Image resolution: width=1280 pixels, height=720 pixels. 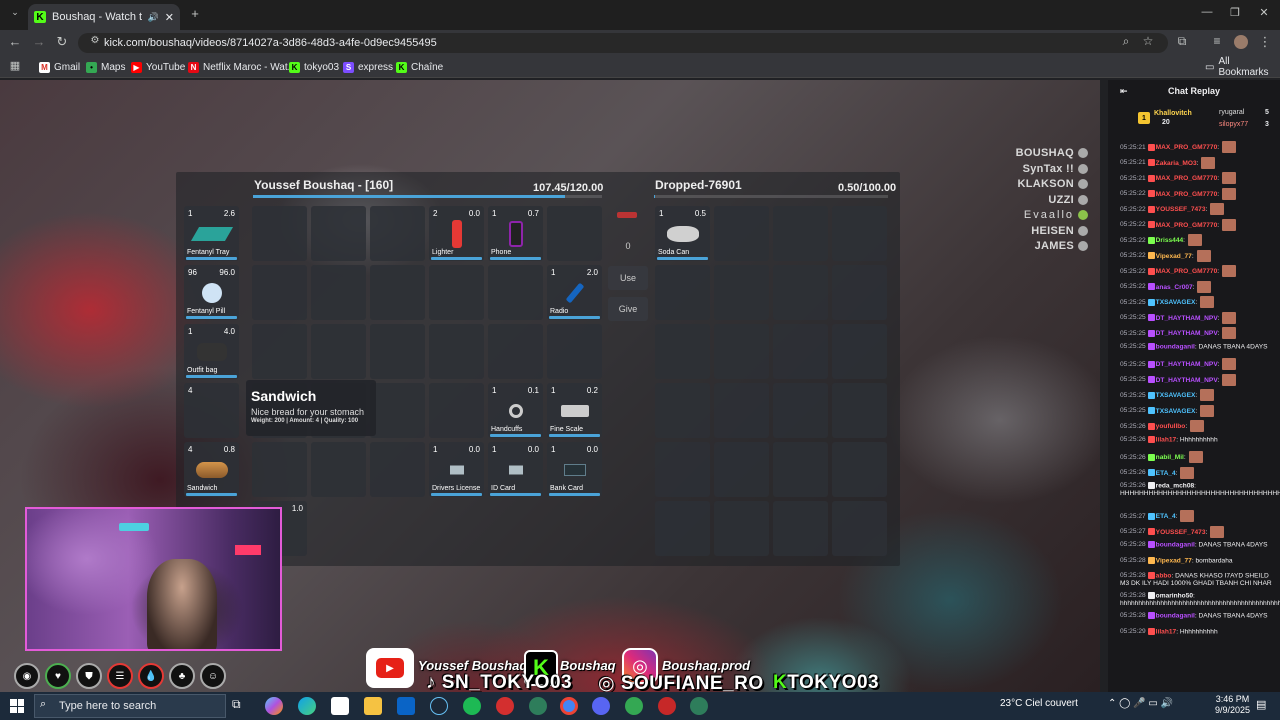 I want to click on inventory-slot: 4 0.8 Sandwich, so click(x=211, y=469).